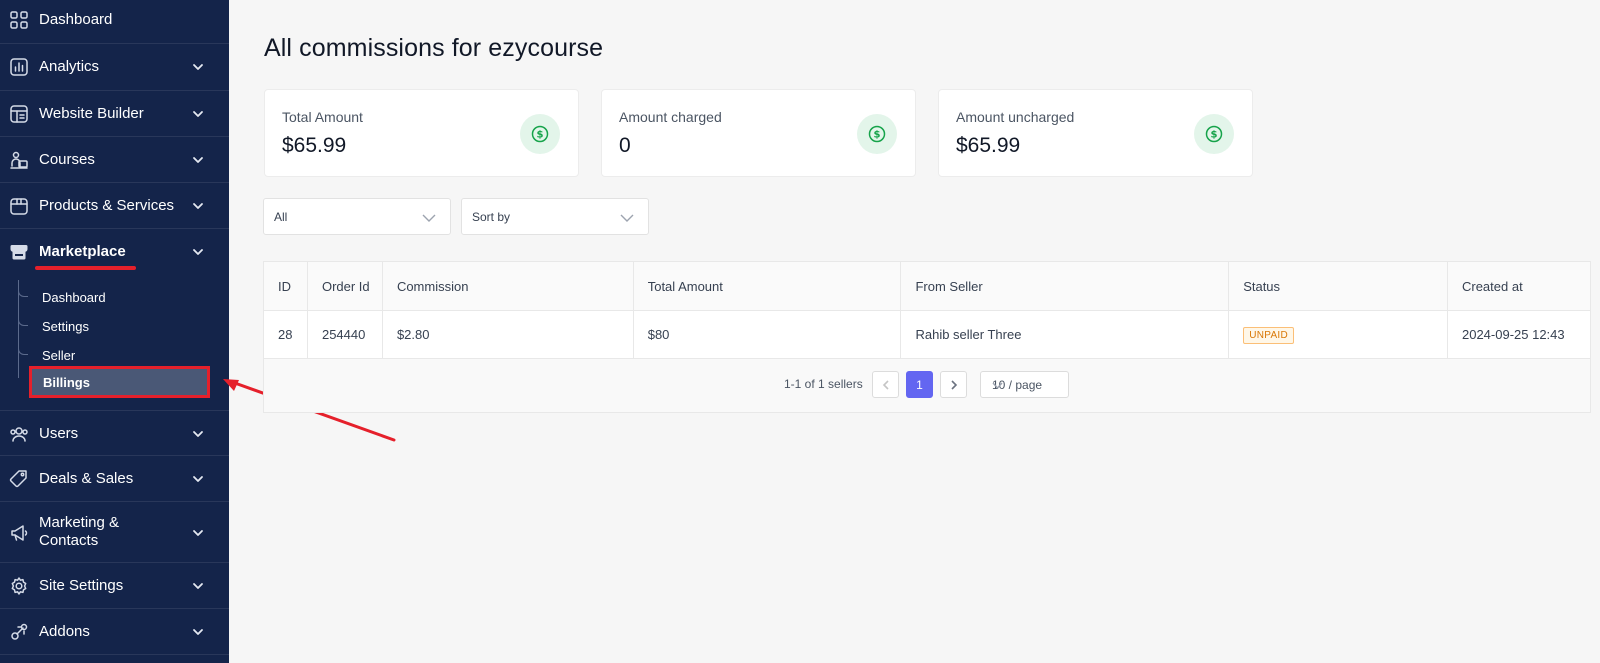  Describe the element at coordinates (1338, 334) in the screenshot. I see `cell-status: UNPAID` at that location.